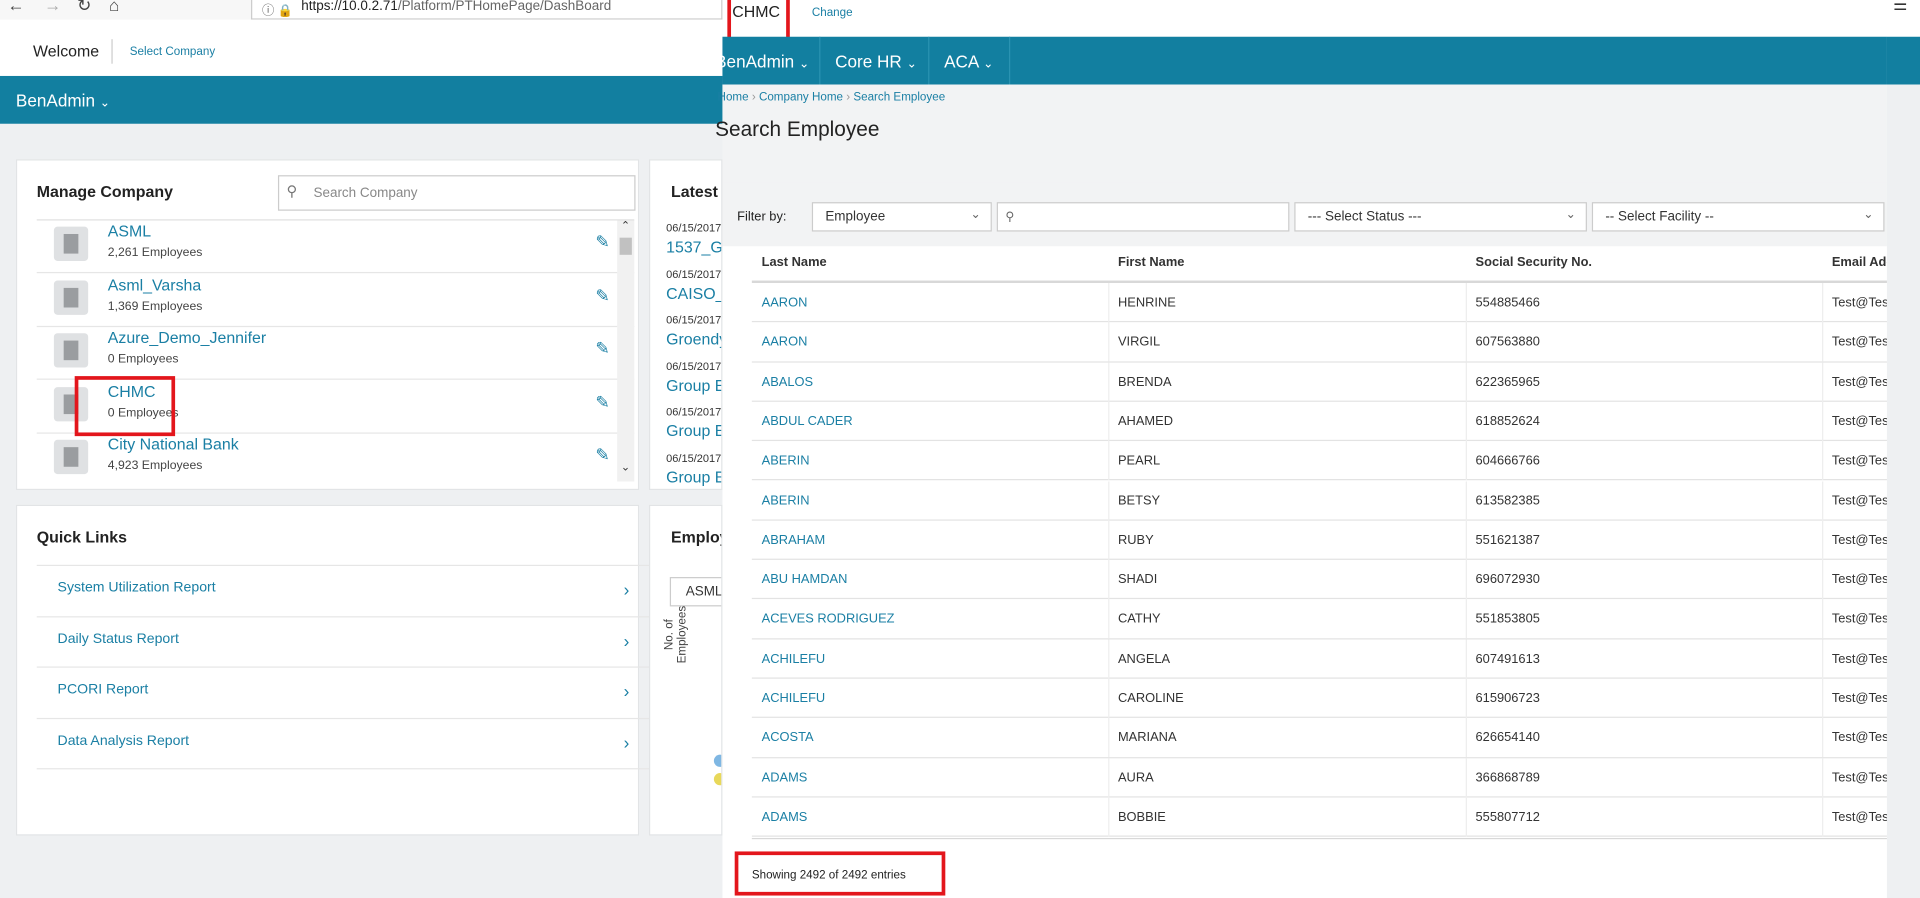 The width and height of the screenshot is (1920, 898). What do you see at coordinates (901, 217) in the screenshot?
I see `filter-type-select: Employee ⌄` at bounding box center [901, 217].